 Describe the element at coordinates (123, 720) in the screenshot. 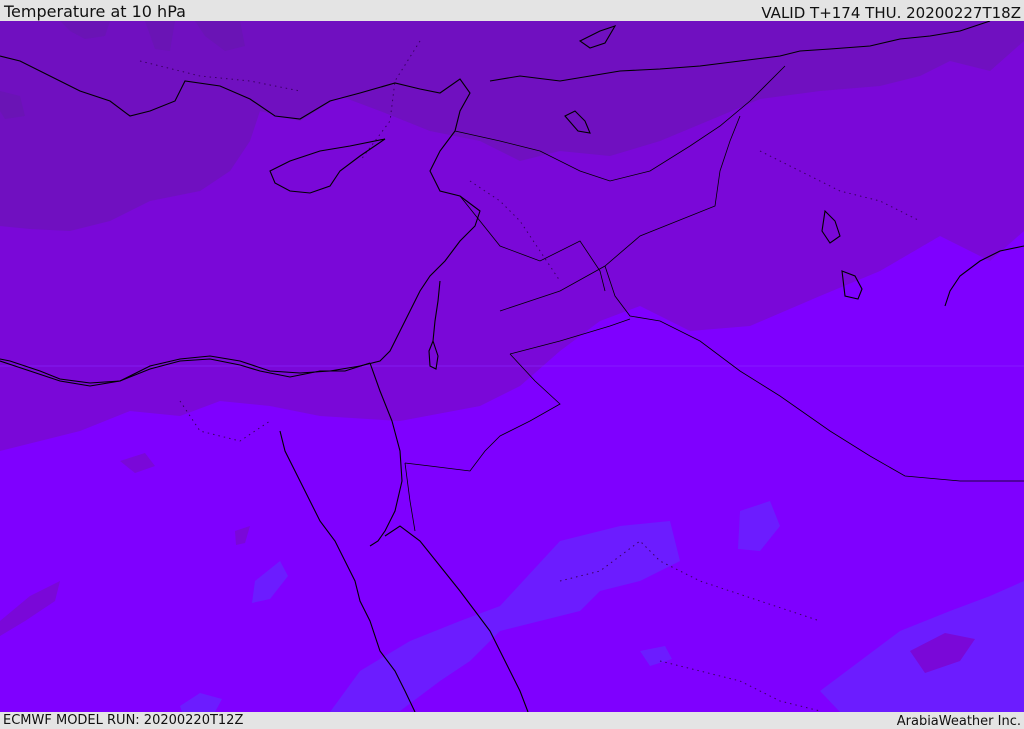

I see `model-run: ECMWF MODEL RUN: 20200220T12Z` at that location.